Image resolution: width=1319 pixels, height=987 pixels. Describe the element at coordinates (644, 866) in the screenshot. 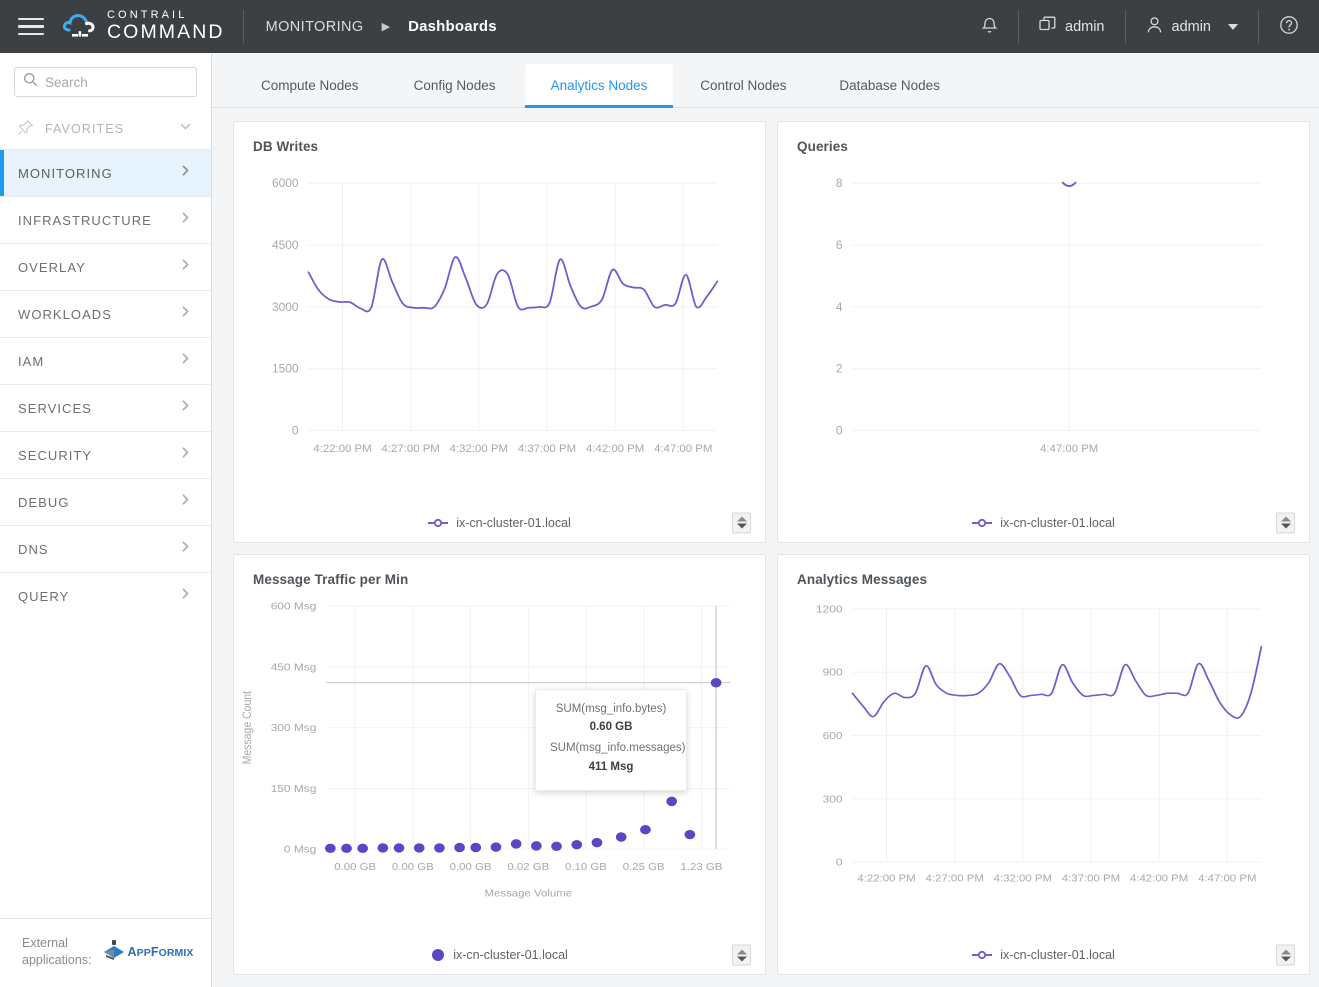

I see `svg-text: 0.25 GB` at that location.